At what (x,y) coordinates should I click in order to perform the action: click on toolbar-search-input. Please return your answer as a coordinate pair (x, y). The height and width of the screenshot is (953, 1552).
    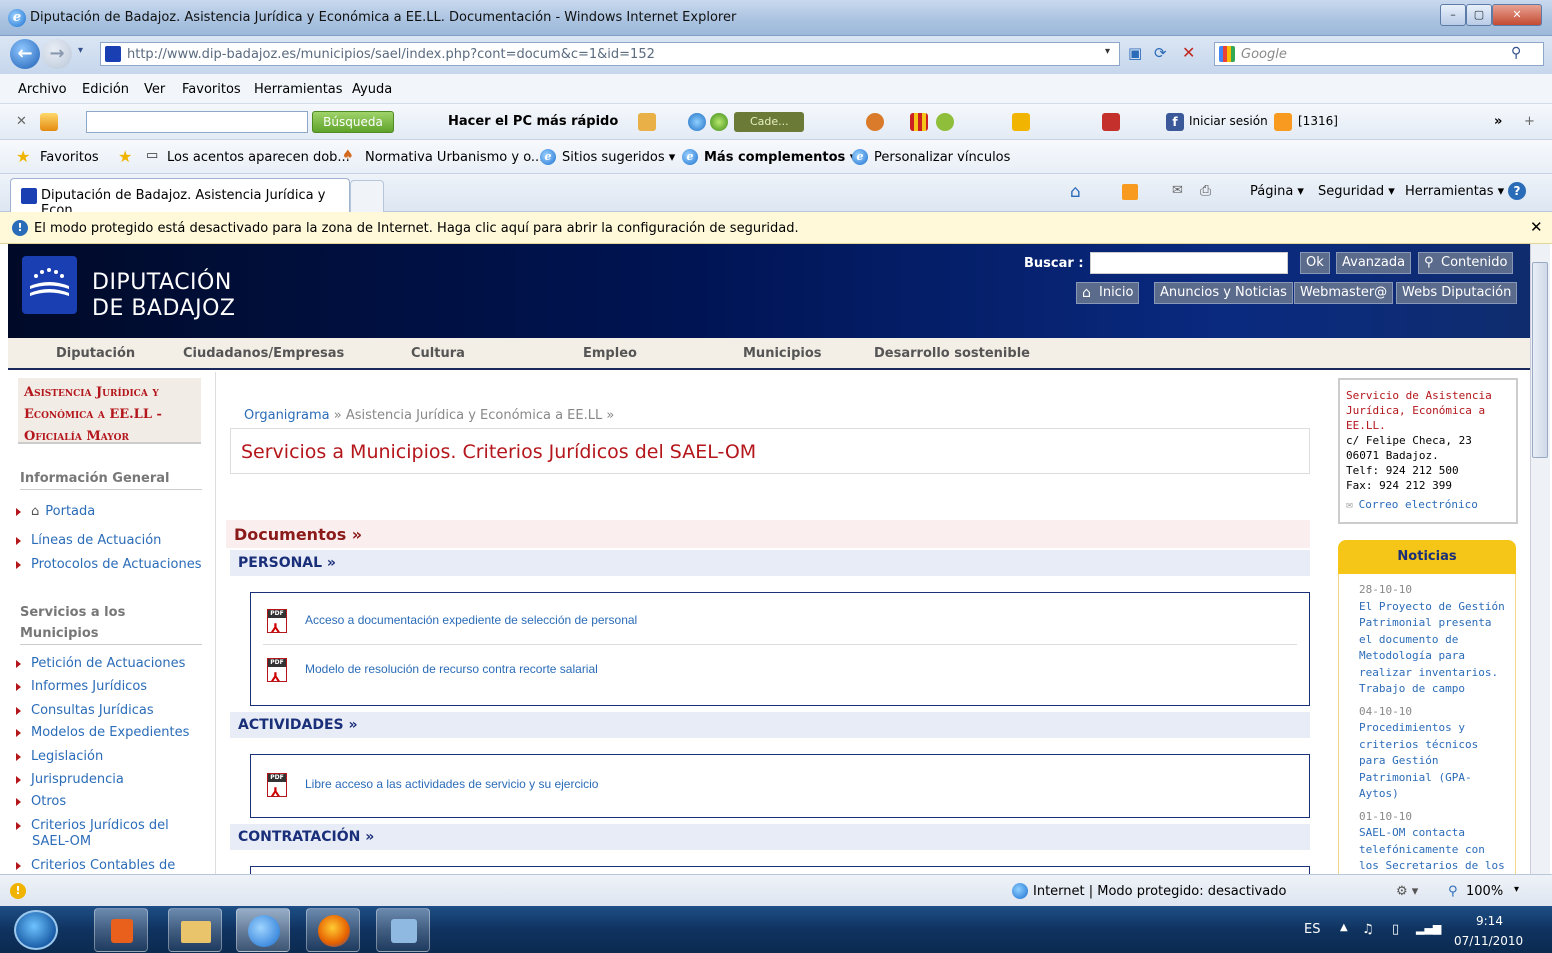
    Looking at the image, I should click on (197, 122).